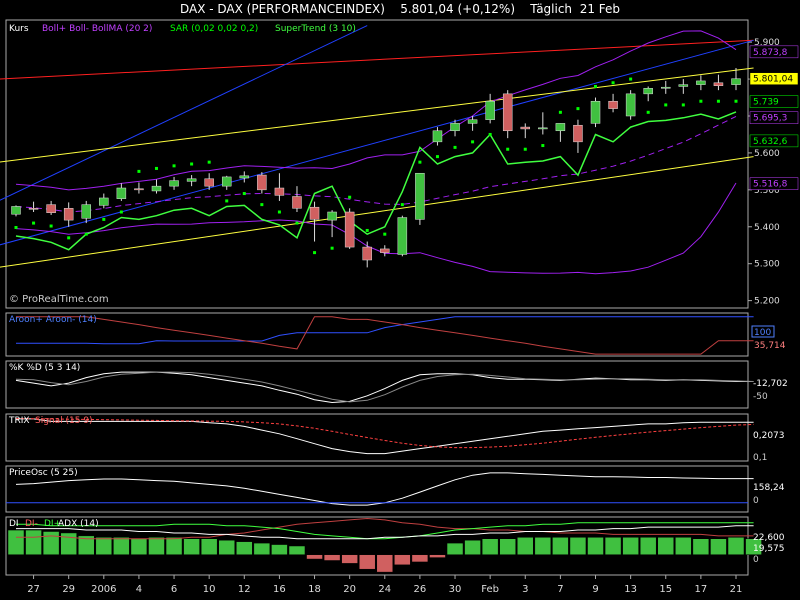 This screenshot has height=600, width=800. Describe the element at coordinates (769, 488) in the screenshot. I see `priceosc-label-1: 158,24` at that location.